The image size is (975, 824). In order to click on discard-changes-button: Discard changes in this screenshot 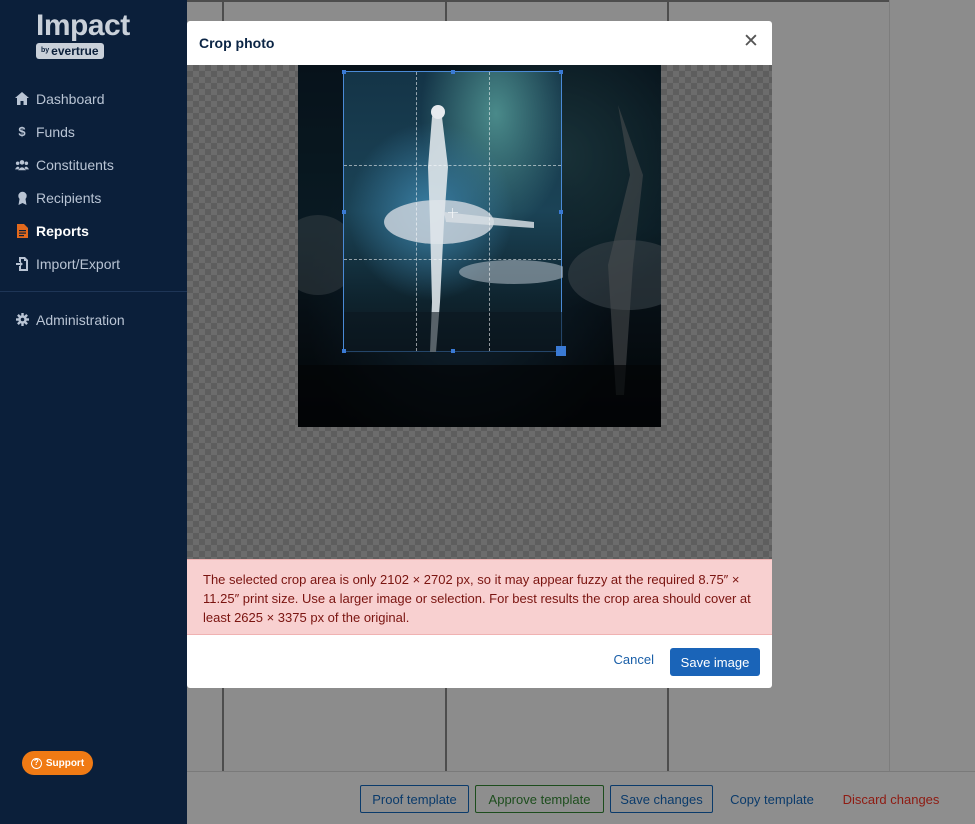, I will do `click(891, 799)`.